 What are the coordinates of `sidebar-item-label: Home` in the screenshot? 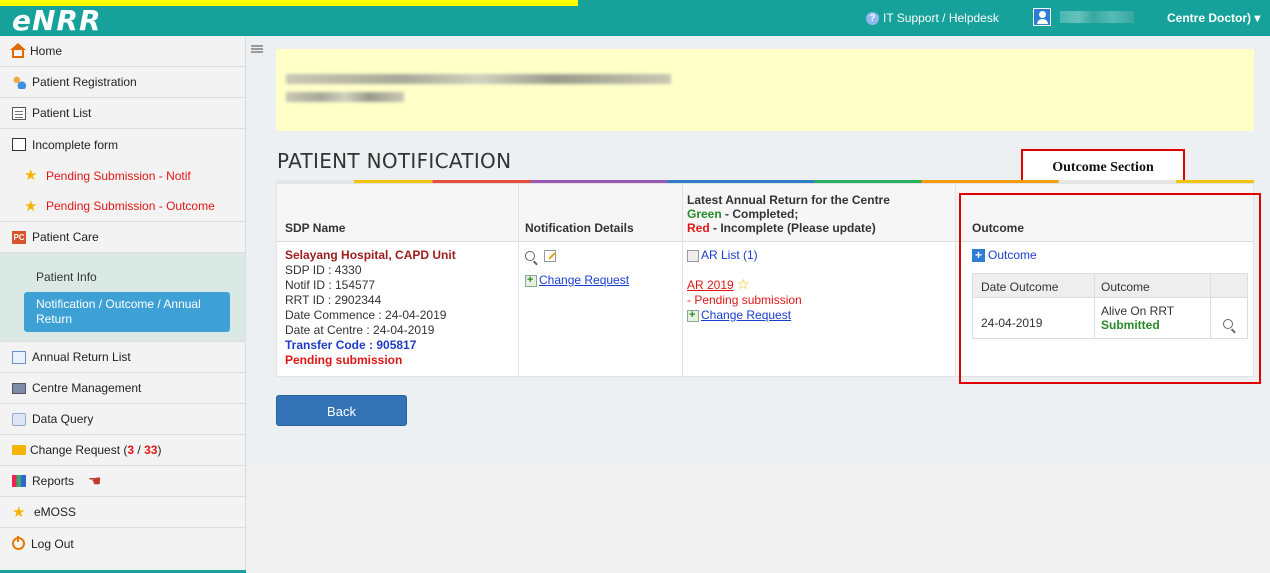 It's located at (46, 51).